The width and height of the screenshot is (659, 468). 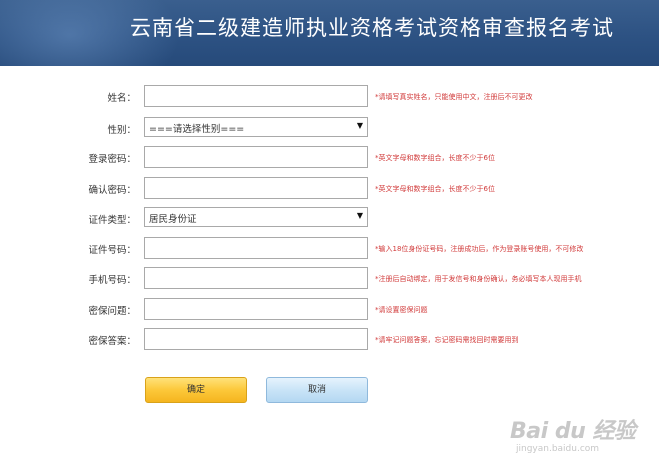 I want to click on password-label: 登录密码：, so click(x=112, y=159).